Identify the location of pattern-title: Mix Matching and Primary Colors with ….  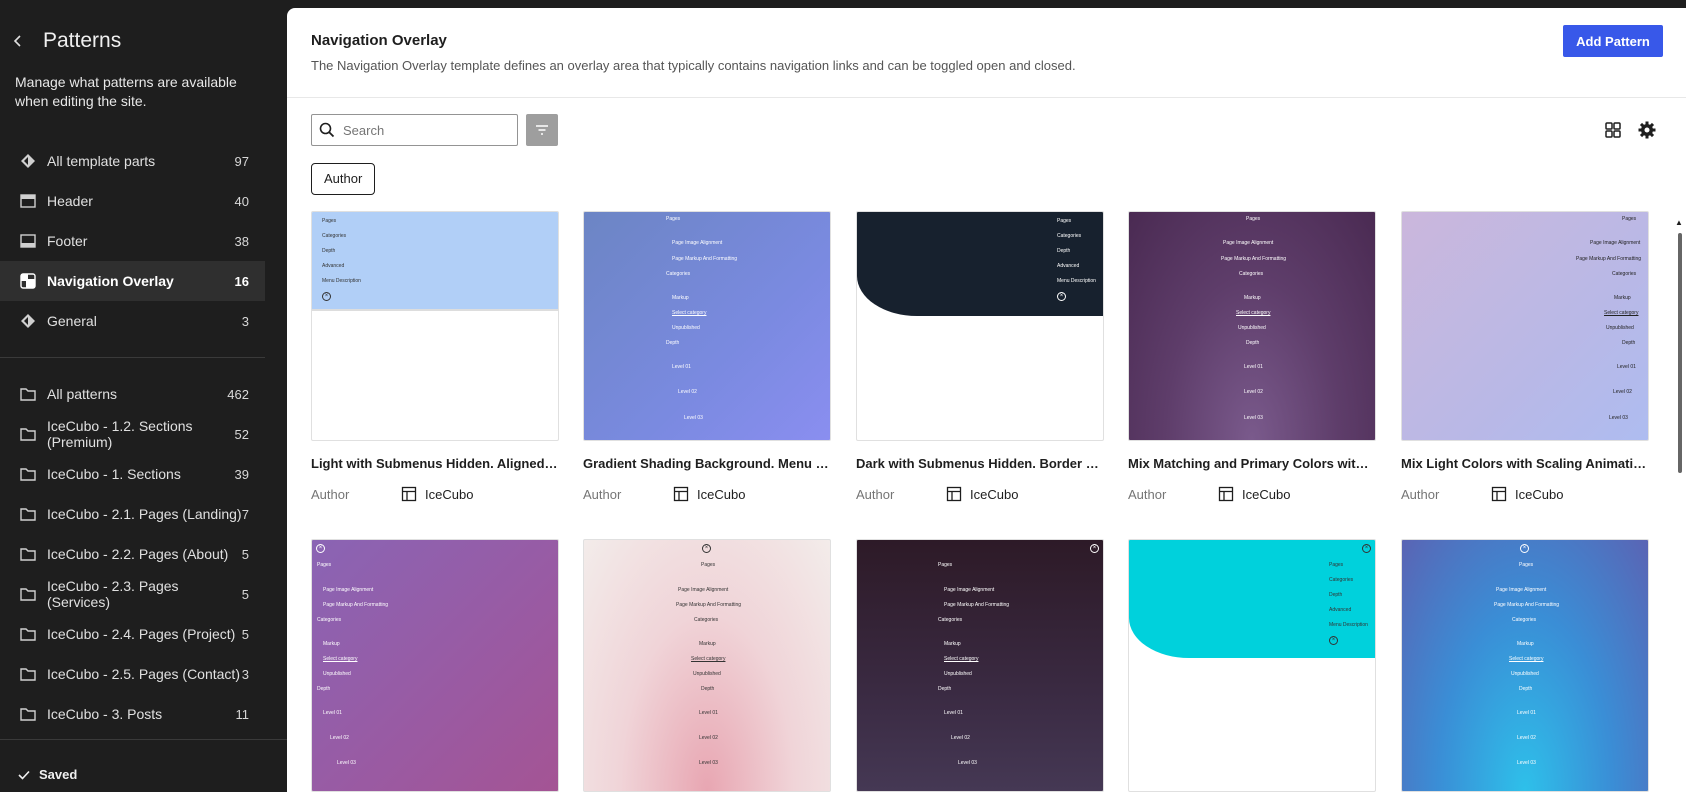
(1252, 463).